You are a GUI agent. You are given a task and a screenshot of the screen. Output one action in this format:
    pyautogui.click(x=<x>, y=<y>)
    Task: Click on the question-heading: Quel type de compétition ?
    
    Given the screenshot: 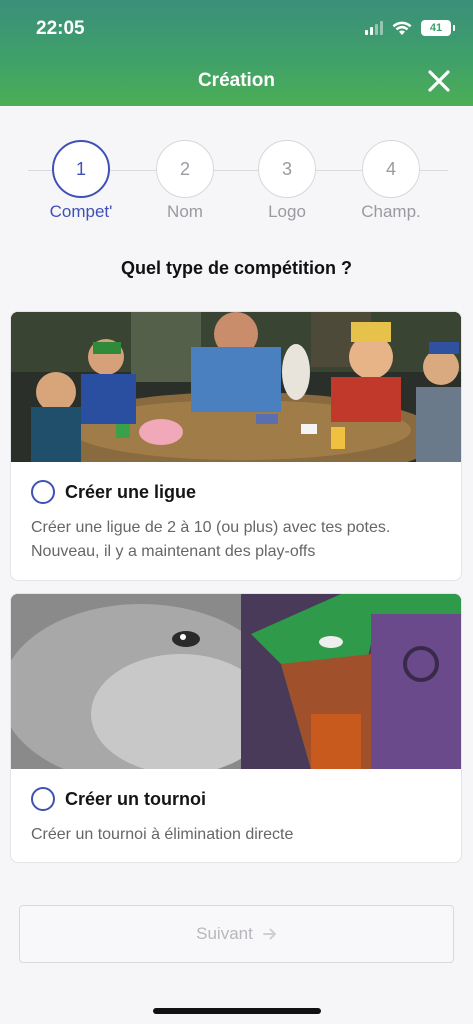 What is the action you would take?
    pyautogui.click(x=236, y=268)
    